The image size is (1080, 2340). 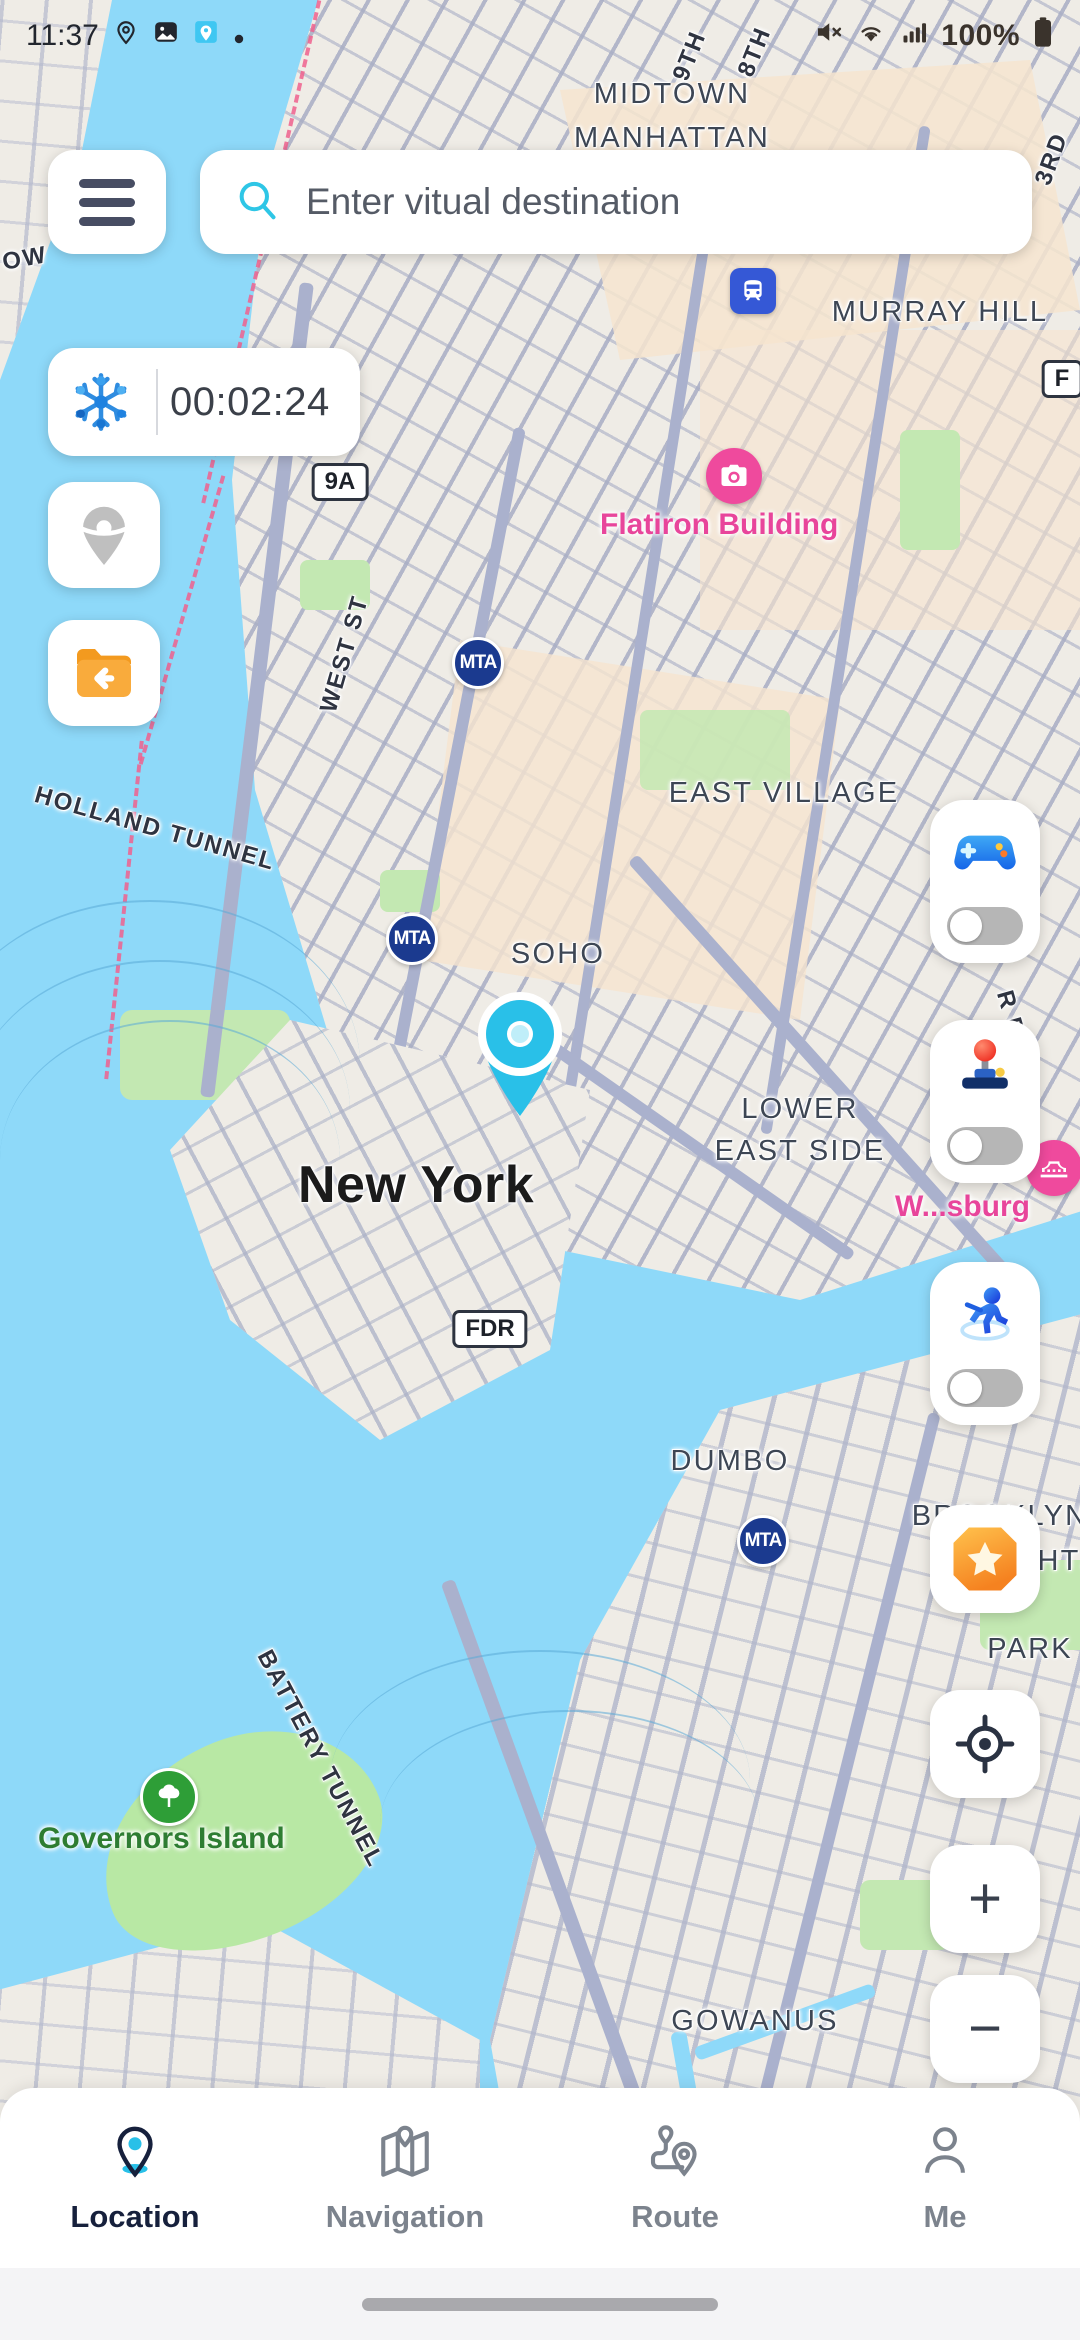 I want to click on signal-bars-icon, so click(x=914, y=36).